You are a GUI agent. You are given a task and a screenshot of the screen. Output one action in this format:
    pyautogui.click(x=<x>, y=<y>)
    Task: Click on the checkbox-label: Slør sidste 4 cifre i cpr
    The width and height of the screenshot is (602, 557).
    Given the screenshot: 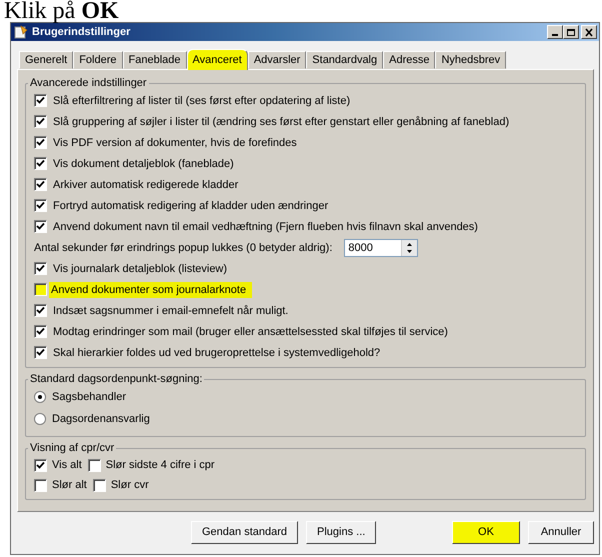 What is the action you would take?
    pyautogui.click(x=160, y=465)
    